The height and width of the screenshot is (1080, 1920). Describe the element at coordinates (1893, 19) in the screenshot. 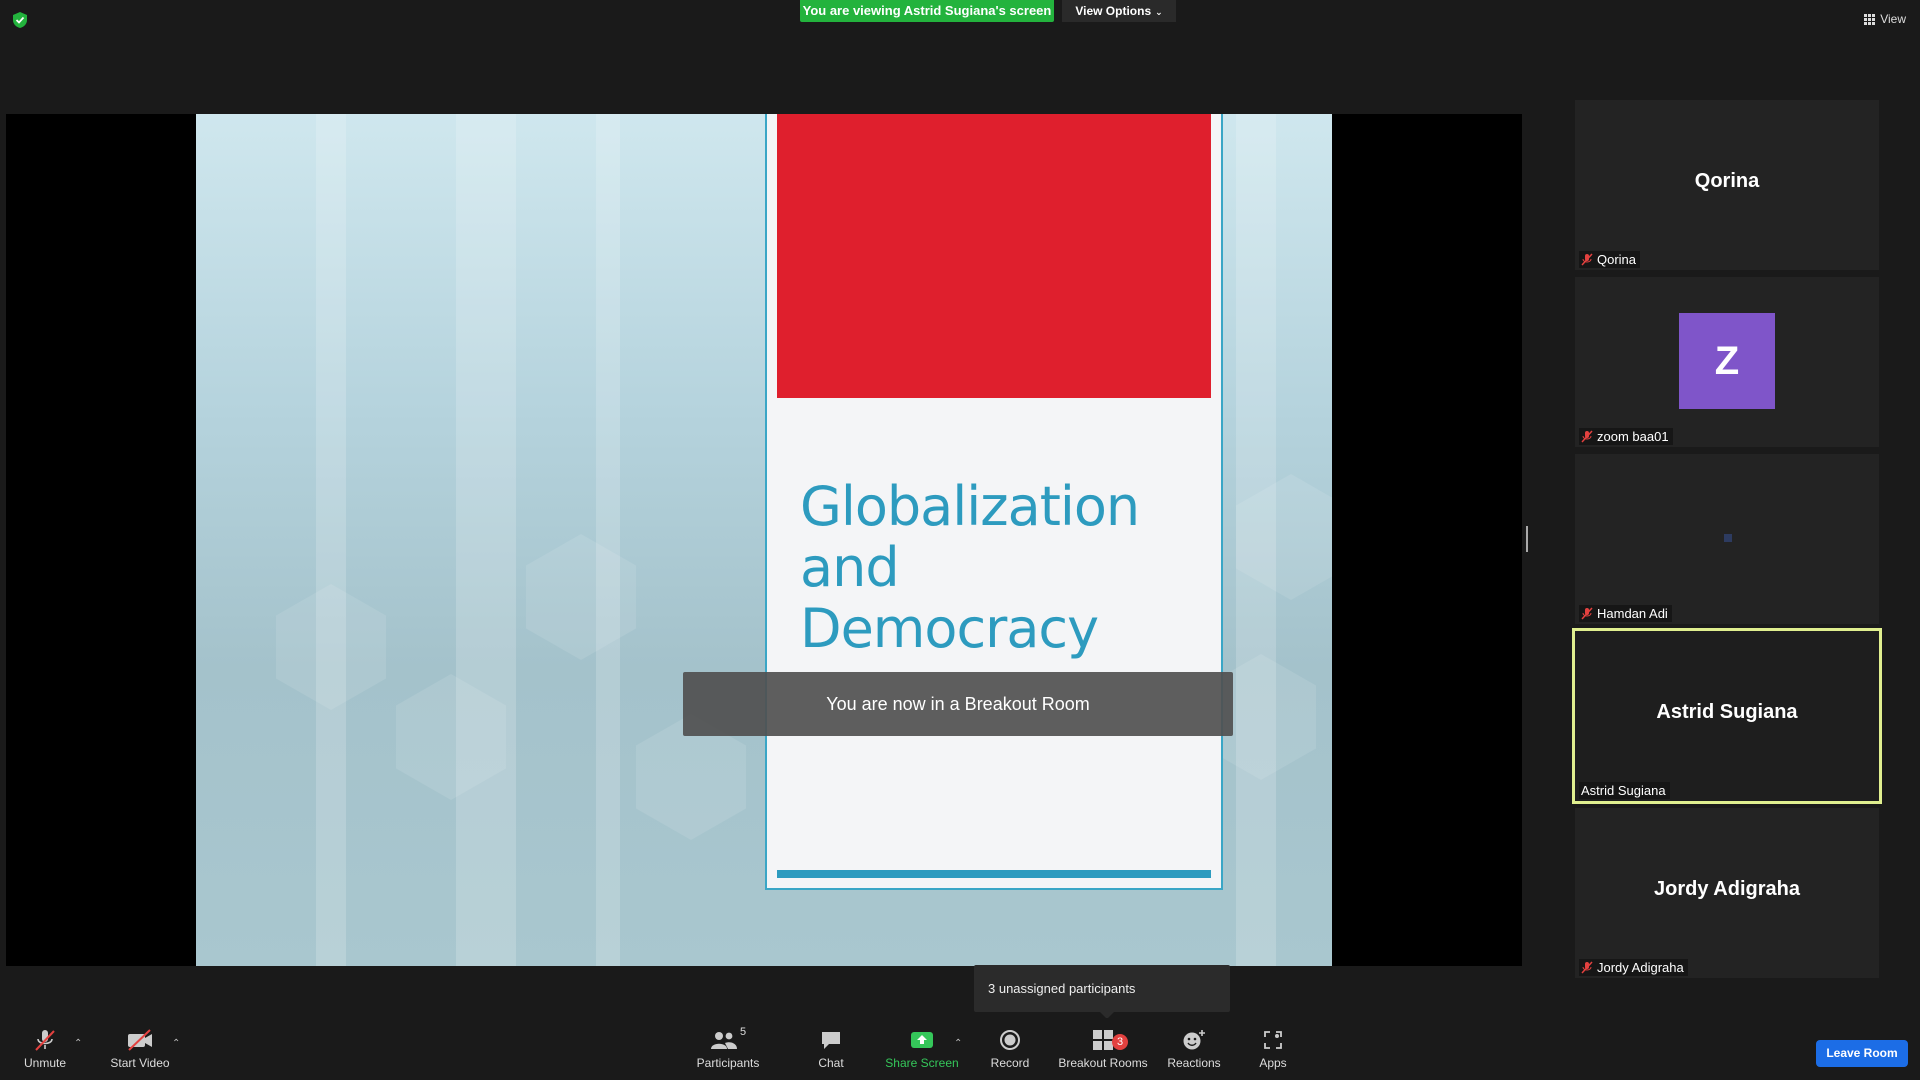

I see `view-label: View` at that location.